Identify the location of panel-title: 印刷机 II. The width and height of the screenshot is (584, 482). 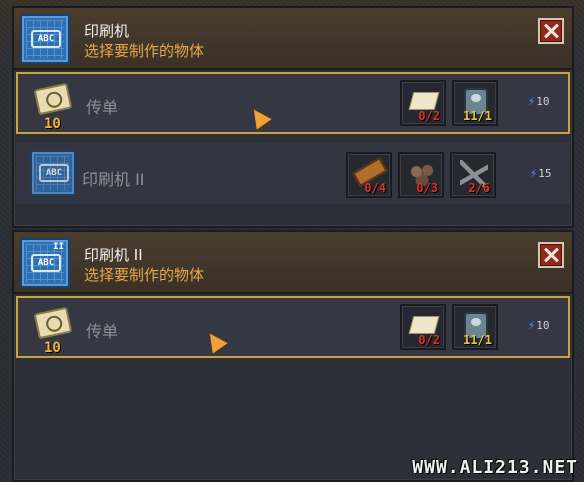
(113, 255).